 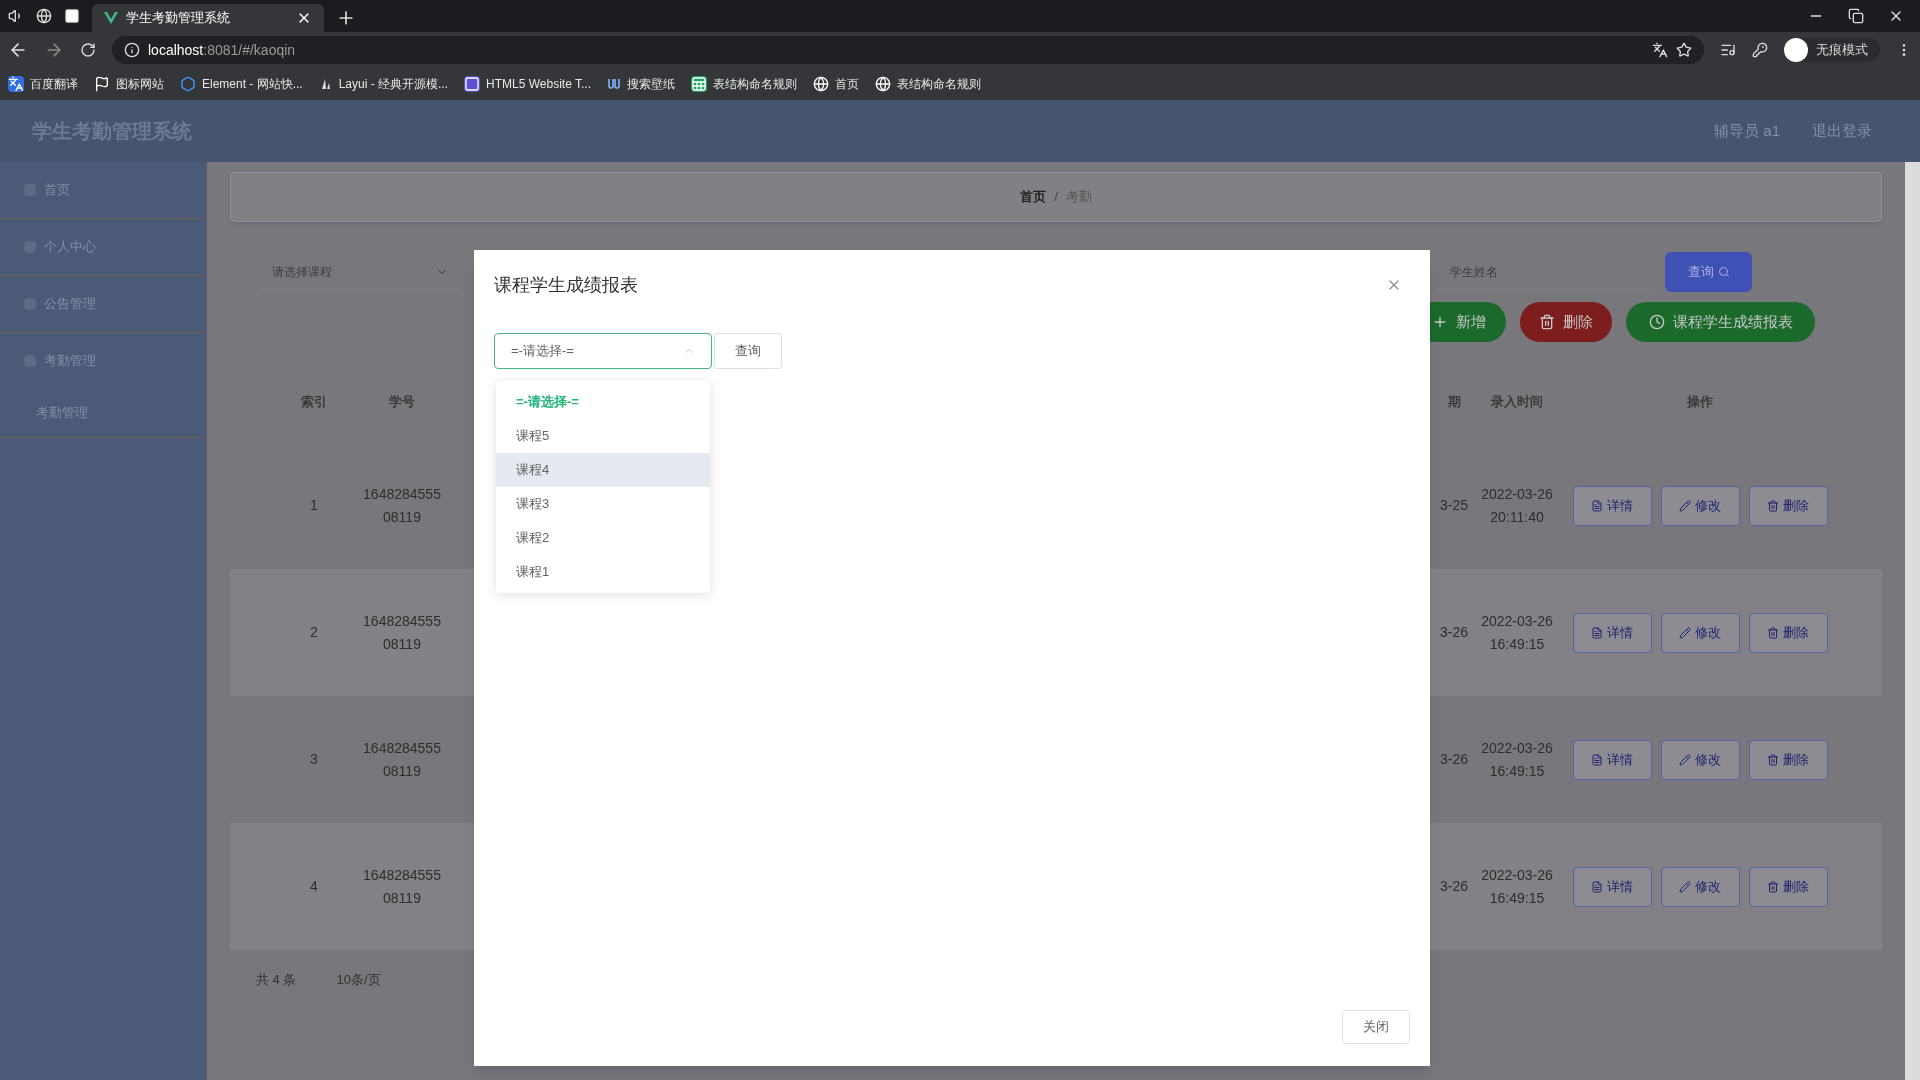 What do you see at coordinates (1720, 322) in the screenshot?
I see `action-button: 课程学生成绩报表` at bounding box center [1720, 322].